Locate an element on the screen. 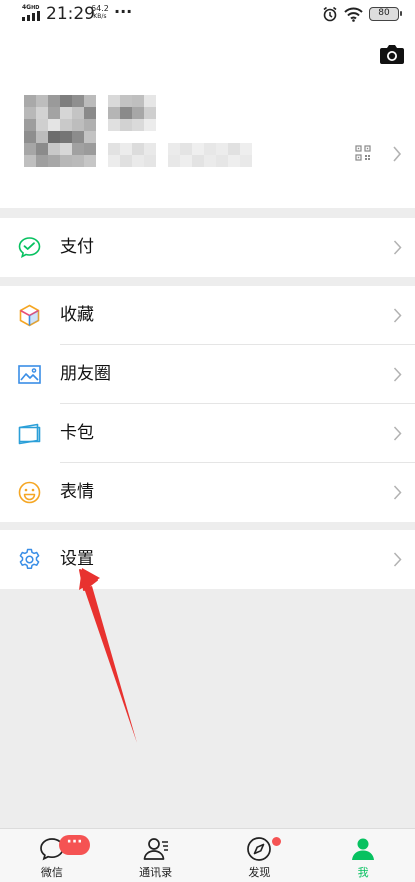 This screenshot has width=415, height=882. tab-label-discover: 发现 is located at coordinates (259, 872).